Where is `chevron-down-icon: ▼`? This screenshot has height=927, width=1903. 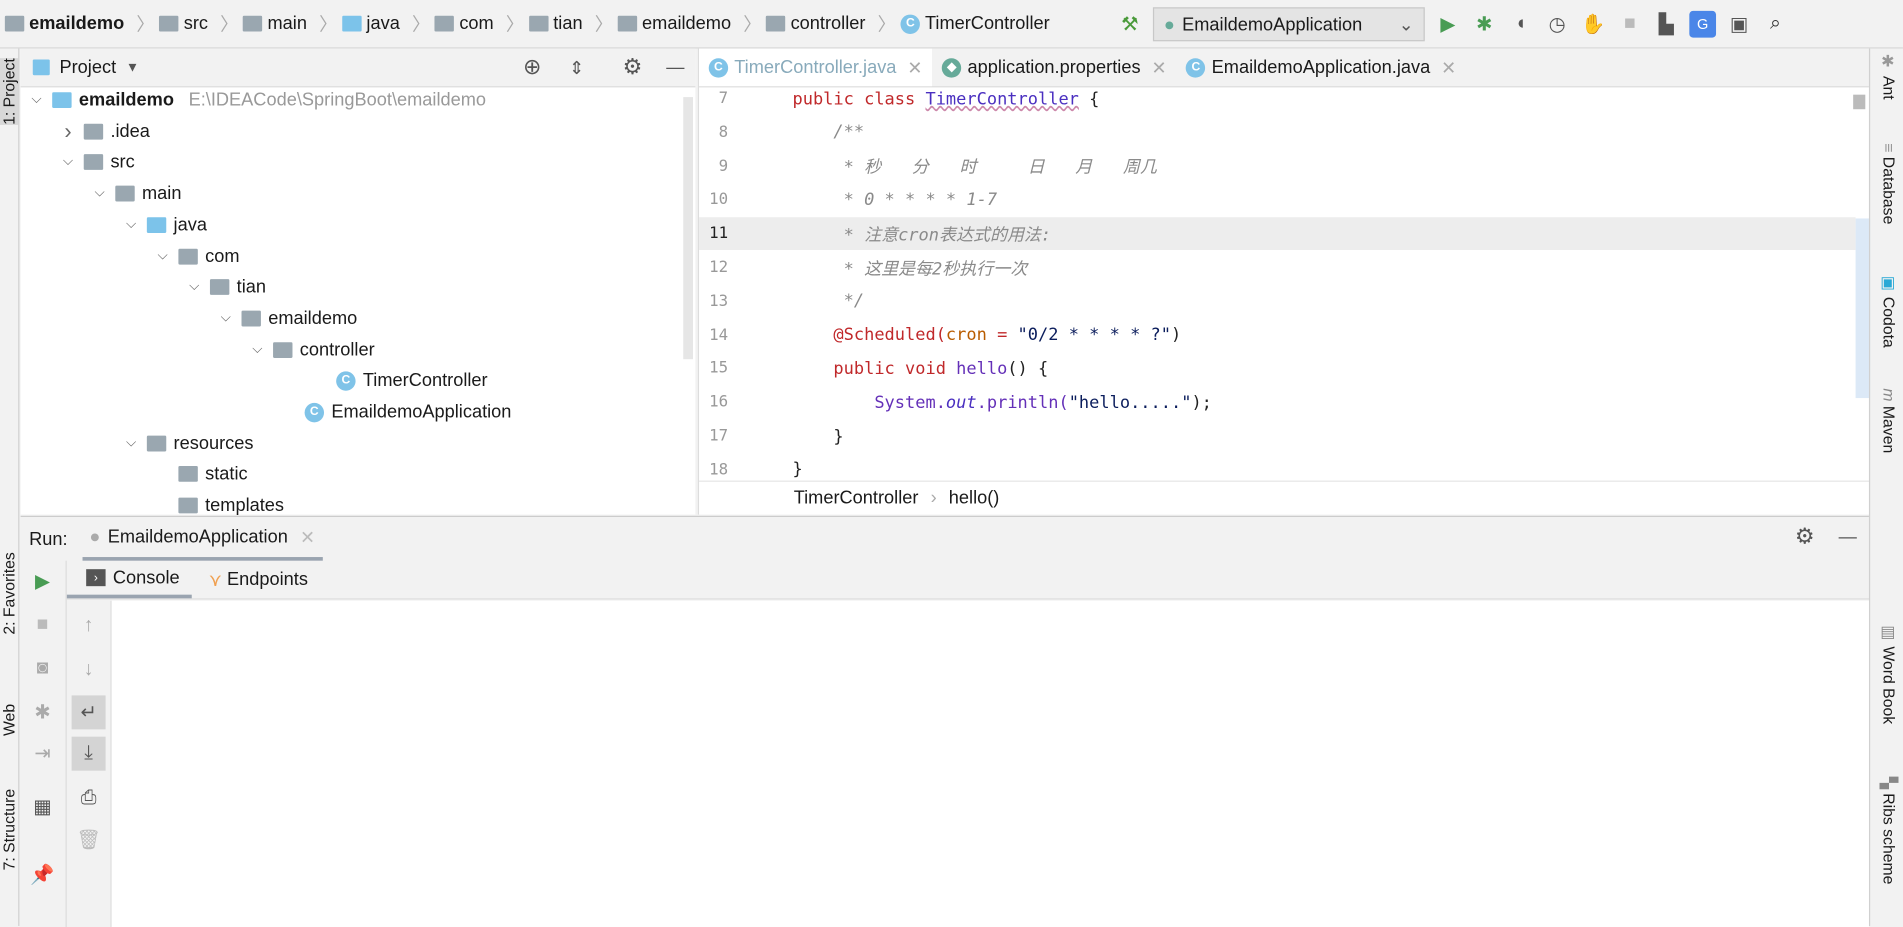 chevron-down-icon: ▼ is located at coordinates (132, 67).